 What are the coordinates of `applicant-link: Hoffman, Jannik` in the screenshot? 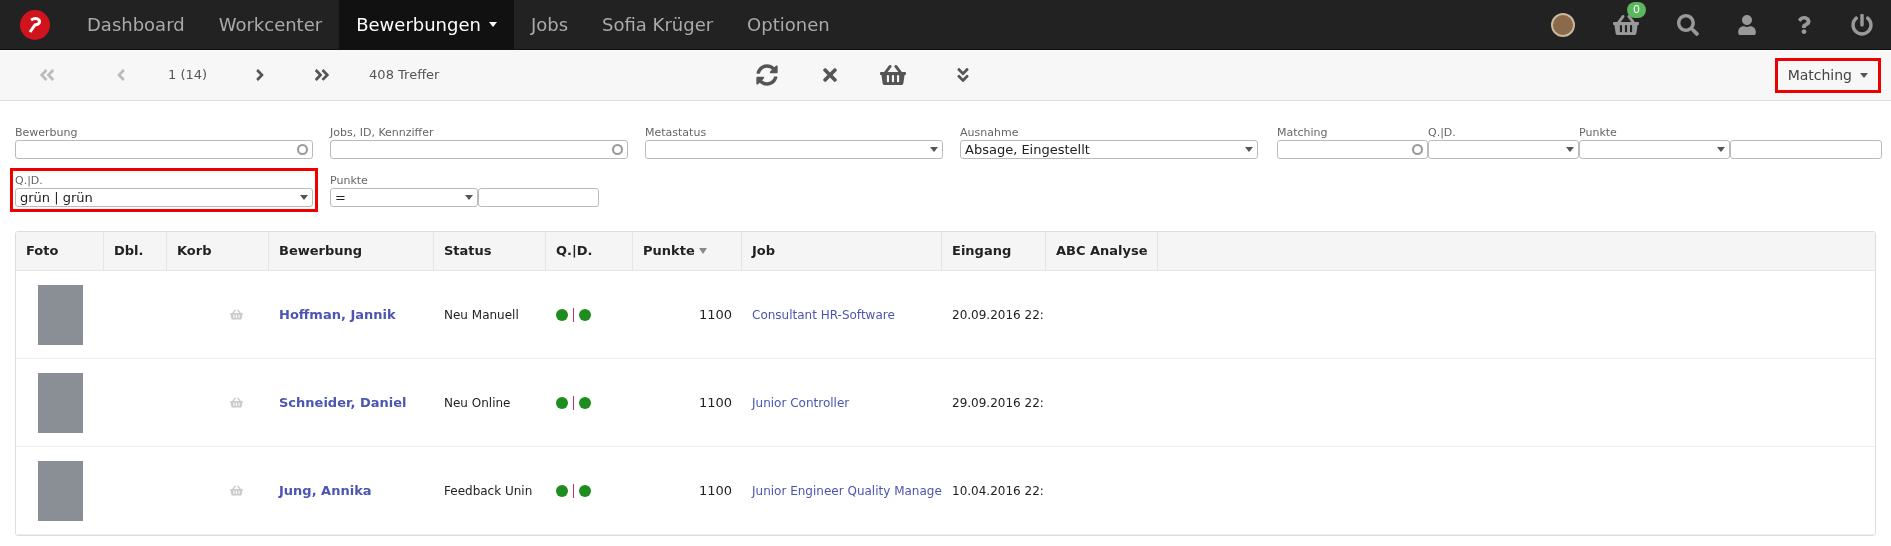 It's located at (337, 314).